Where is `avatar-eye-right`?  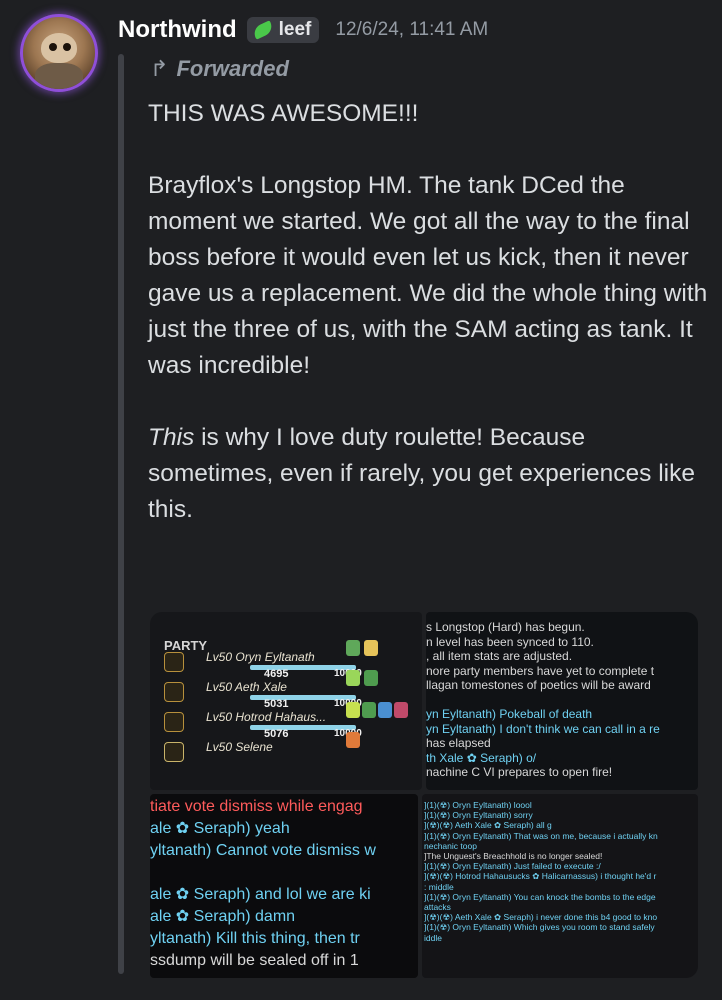 avatar-eye-right is located at coordinates (67, 47).